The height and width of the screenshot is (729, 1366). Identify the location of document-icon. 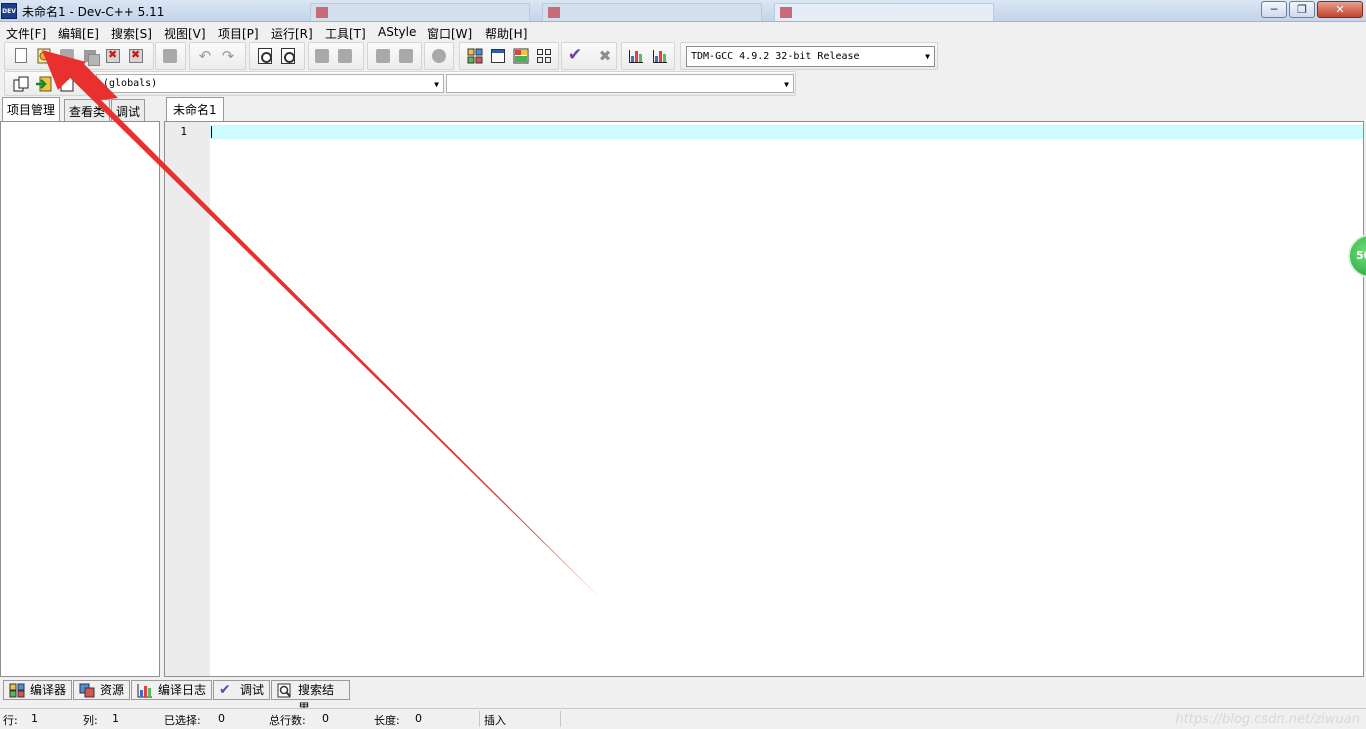
(67, 83).